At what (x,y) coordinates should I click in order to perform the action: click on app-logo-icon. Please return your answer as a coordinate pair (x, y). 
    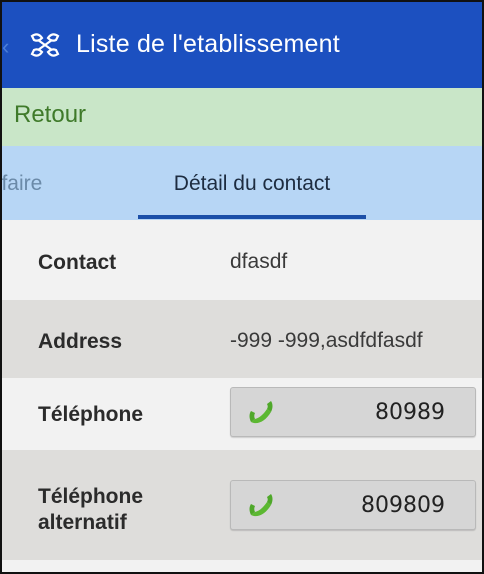
    Looking at the image, I should click on (45, 45).